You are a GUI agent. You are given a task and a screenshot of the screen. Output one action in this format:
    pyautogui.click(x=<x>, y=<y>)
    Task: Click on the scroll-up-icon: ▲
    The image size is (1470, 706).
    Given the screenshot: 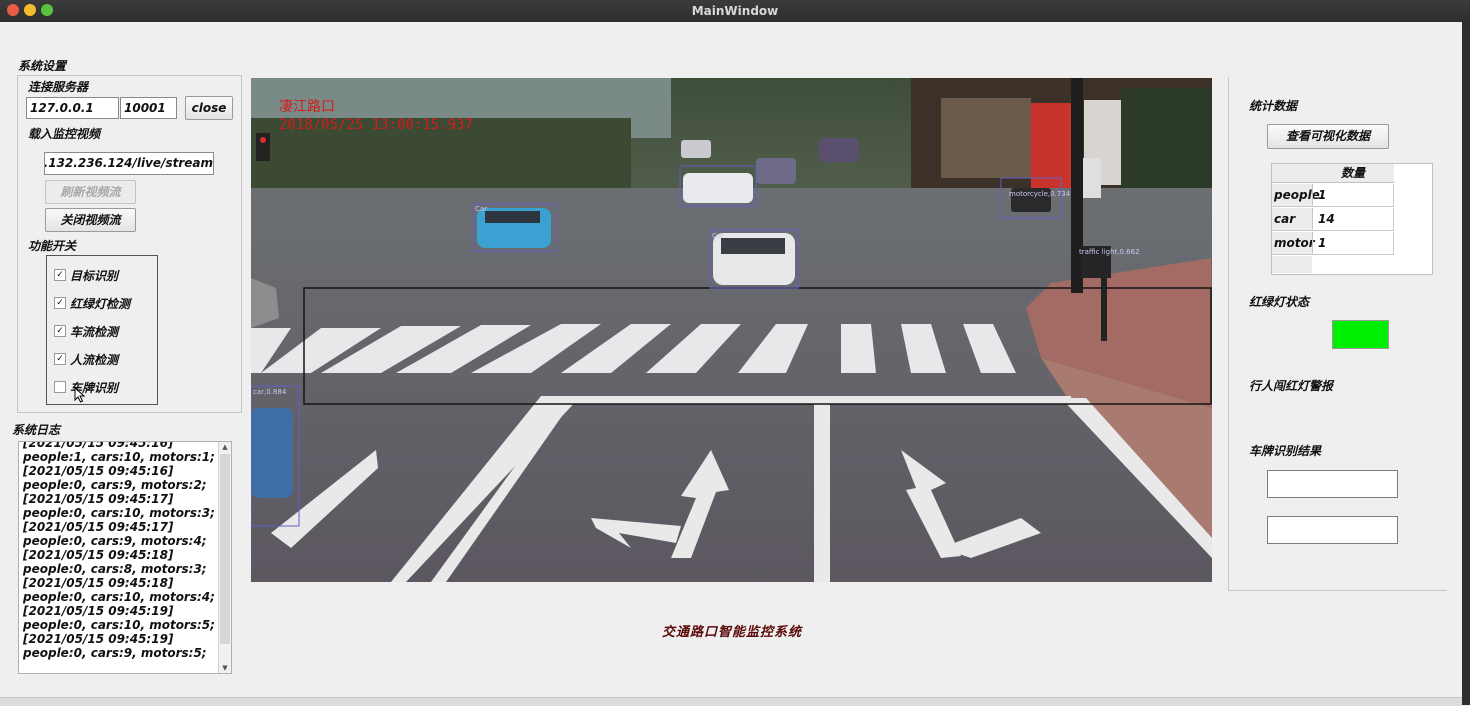 What is the action you would take?
    pyautogui.click(x=225, y=447)
    